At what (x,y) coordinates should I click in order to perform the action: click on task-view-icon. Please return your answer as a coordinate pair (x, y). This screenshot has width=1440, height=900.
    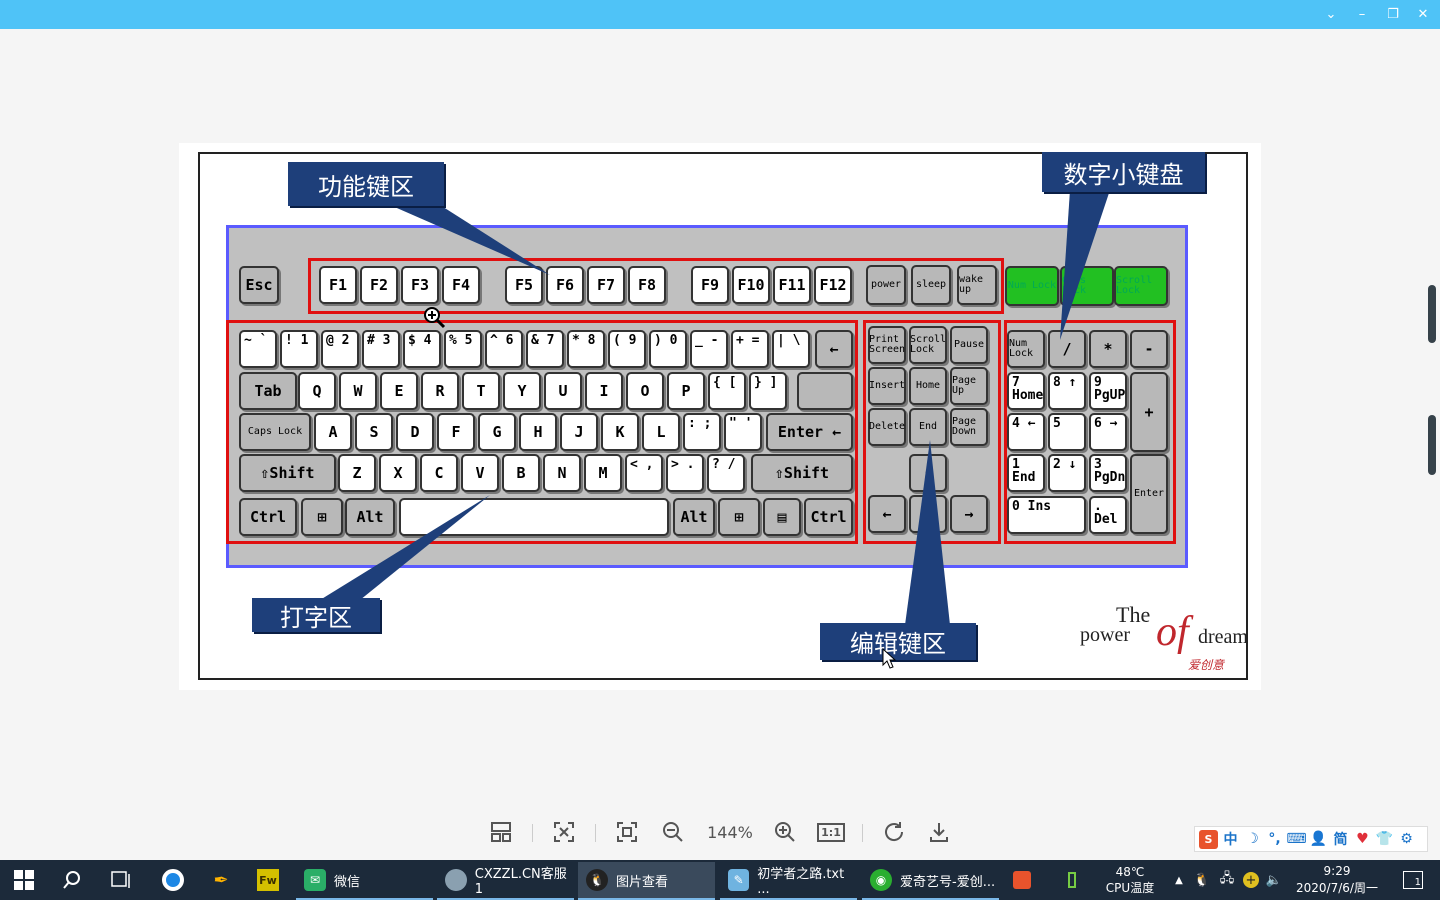
    Looking at the image, I should click on (120, 879).